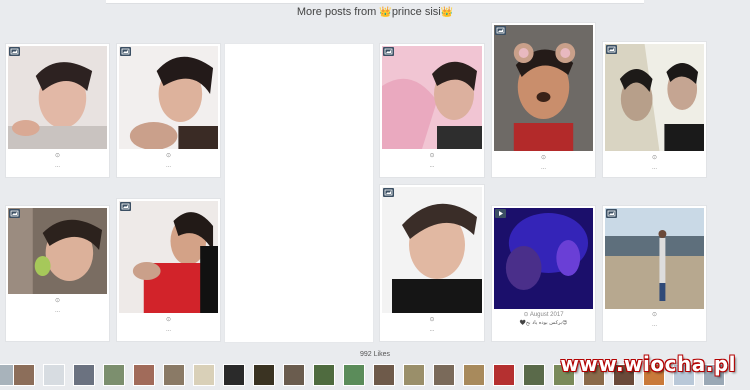 Image resolution: width=750 pixels, height=390 pixels. What do you see at coordinates (543, 323) in the screenshot?
I see `post-caption: 🖤برکس بوده یاد بخ😍` at bounding box center [543, 323].